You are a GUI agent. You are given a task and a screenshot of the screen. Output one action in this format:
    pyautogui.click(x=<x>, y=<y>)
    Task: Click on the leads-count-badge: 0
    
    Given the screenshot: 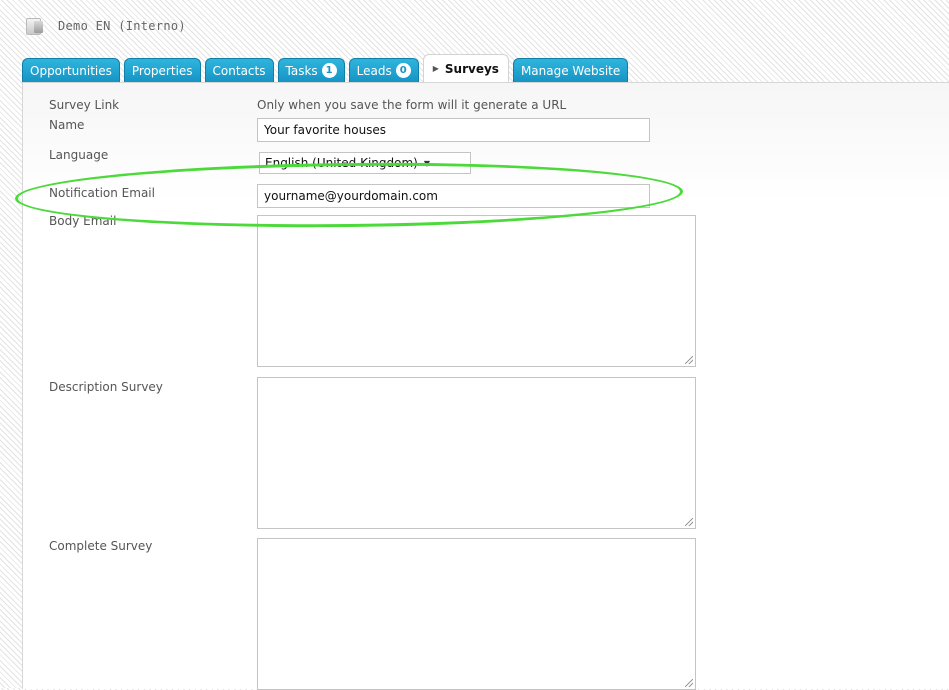 What is the action you would take?
    pyautogui.click(x=403, y=70)
    